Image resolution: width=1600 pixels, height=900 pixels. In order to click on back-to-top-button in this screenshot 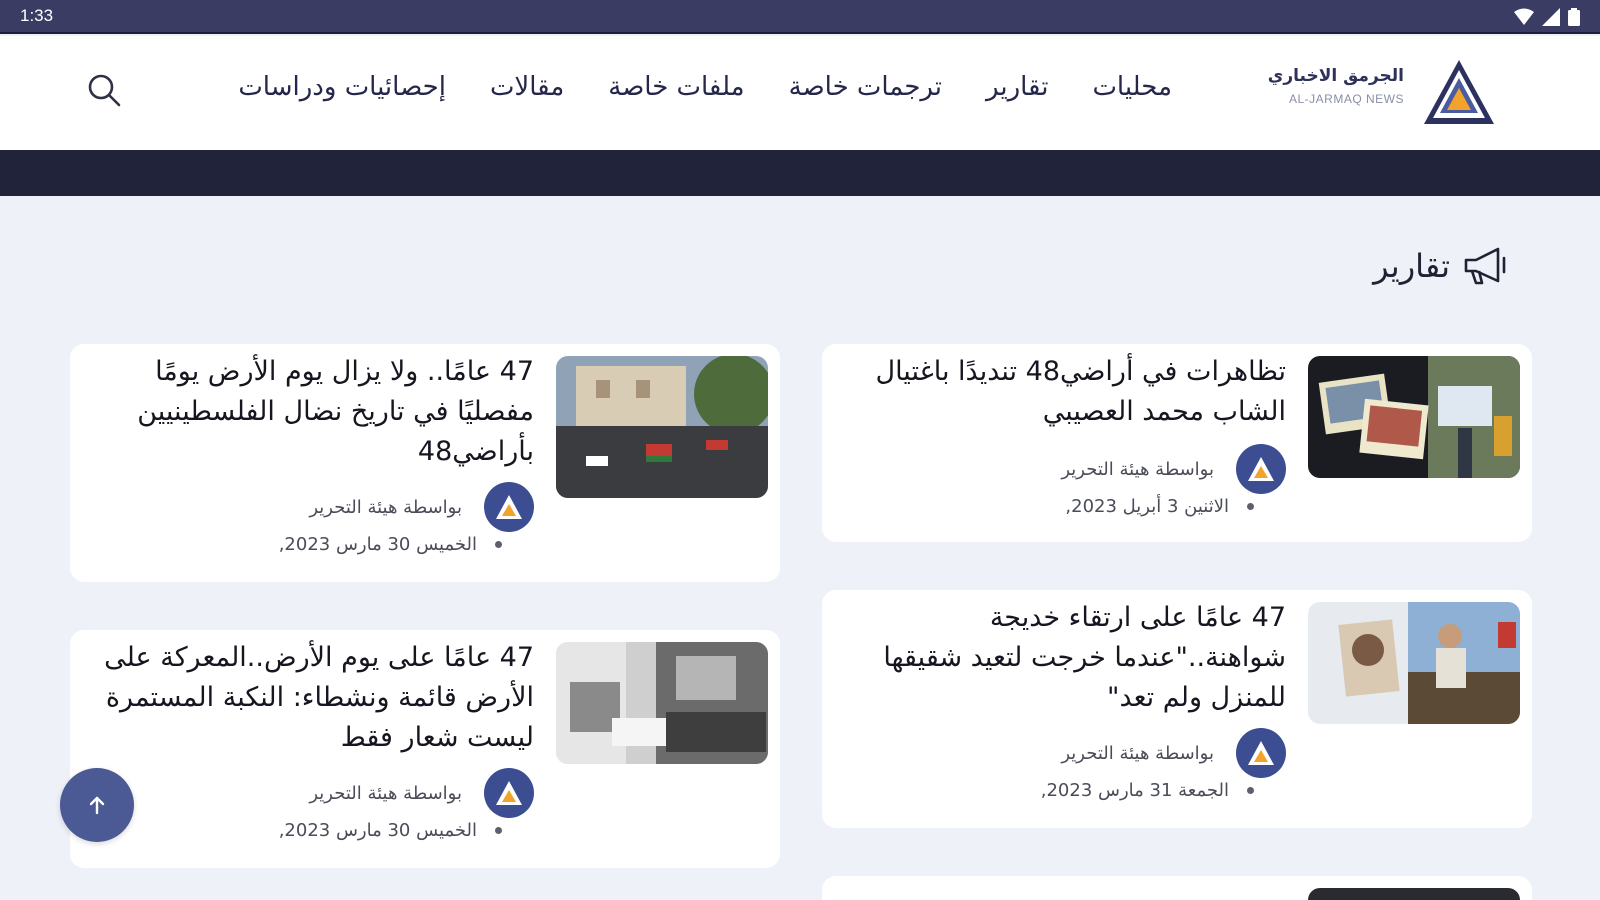, I will do `click(97, 805)`.